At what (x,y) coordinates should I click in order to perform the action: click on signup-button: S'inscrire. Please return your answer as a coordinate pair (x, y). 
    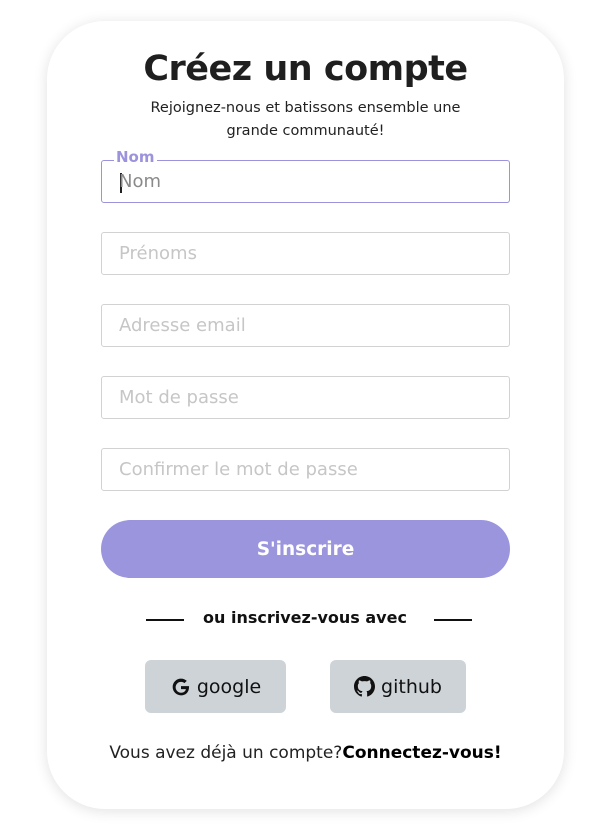
    Looking at the image, I should click on (305, 549).